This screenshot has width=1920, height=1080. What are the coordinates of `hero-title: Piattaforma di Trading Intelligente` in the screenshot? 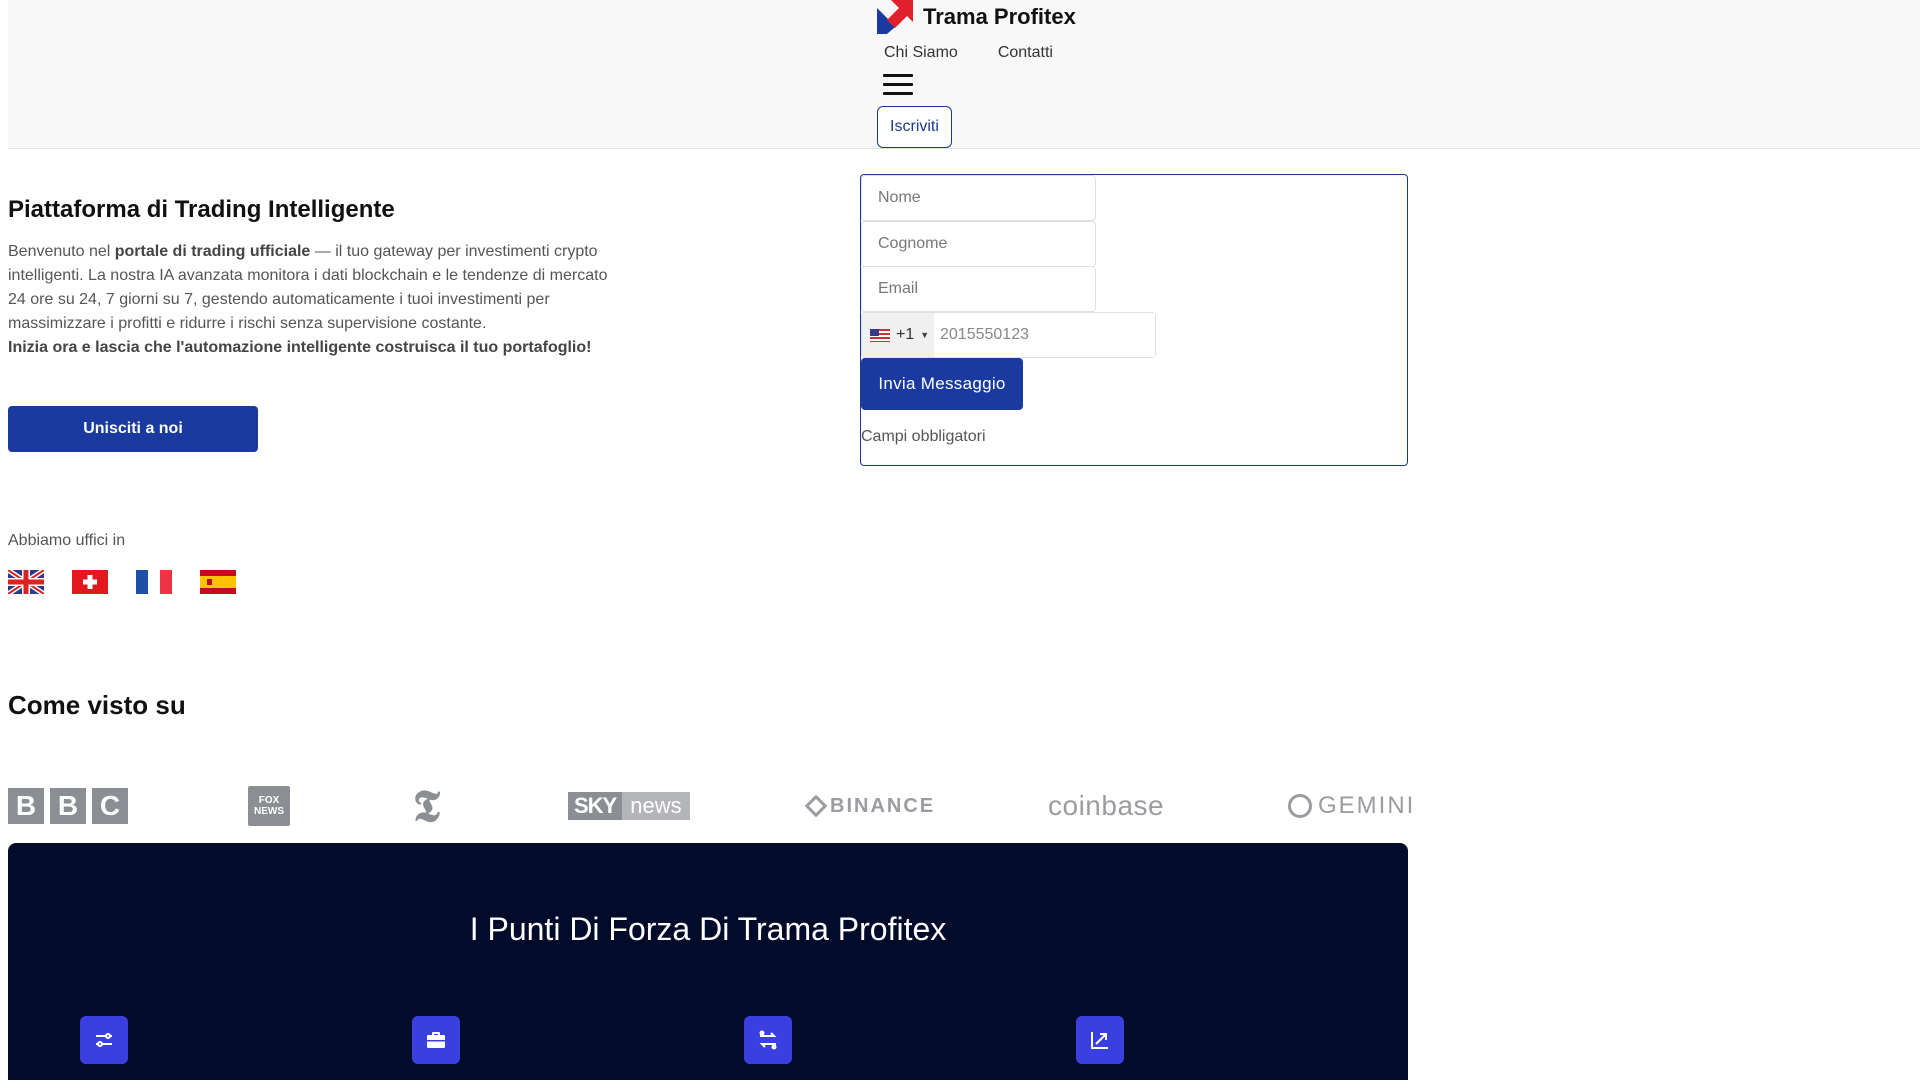 It's located at (201, 209).